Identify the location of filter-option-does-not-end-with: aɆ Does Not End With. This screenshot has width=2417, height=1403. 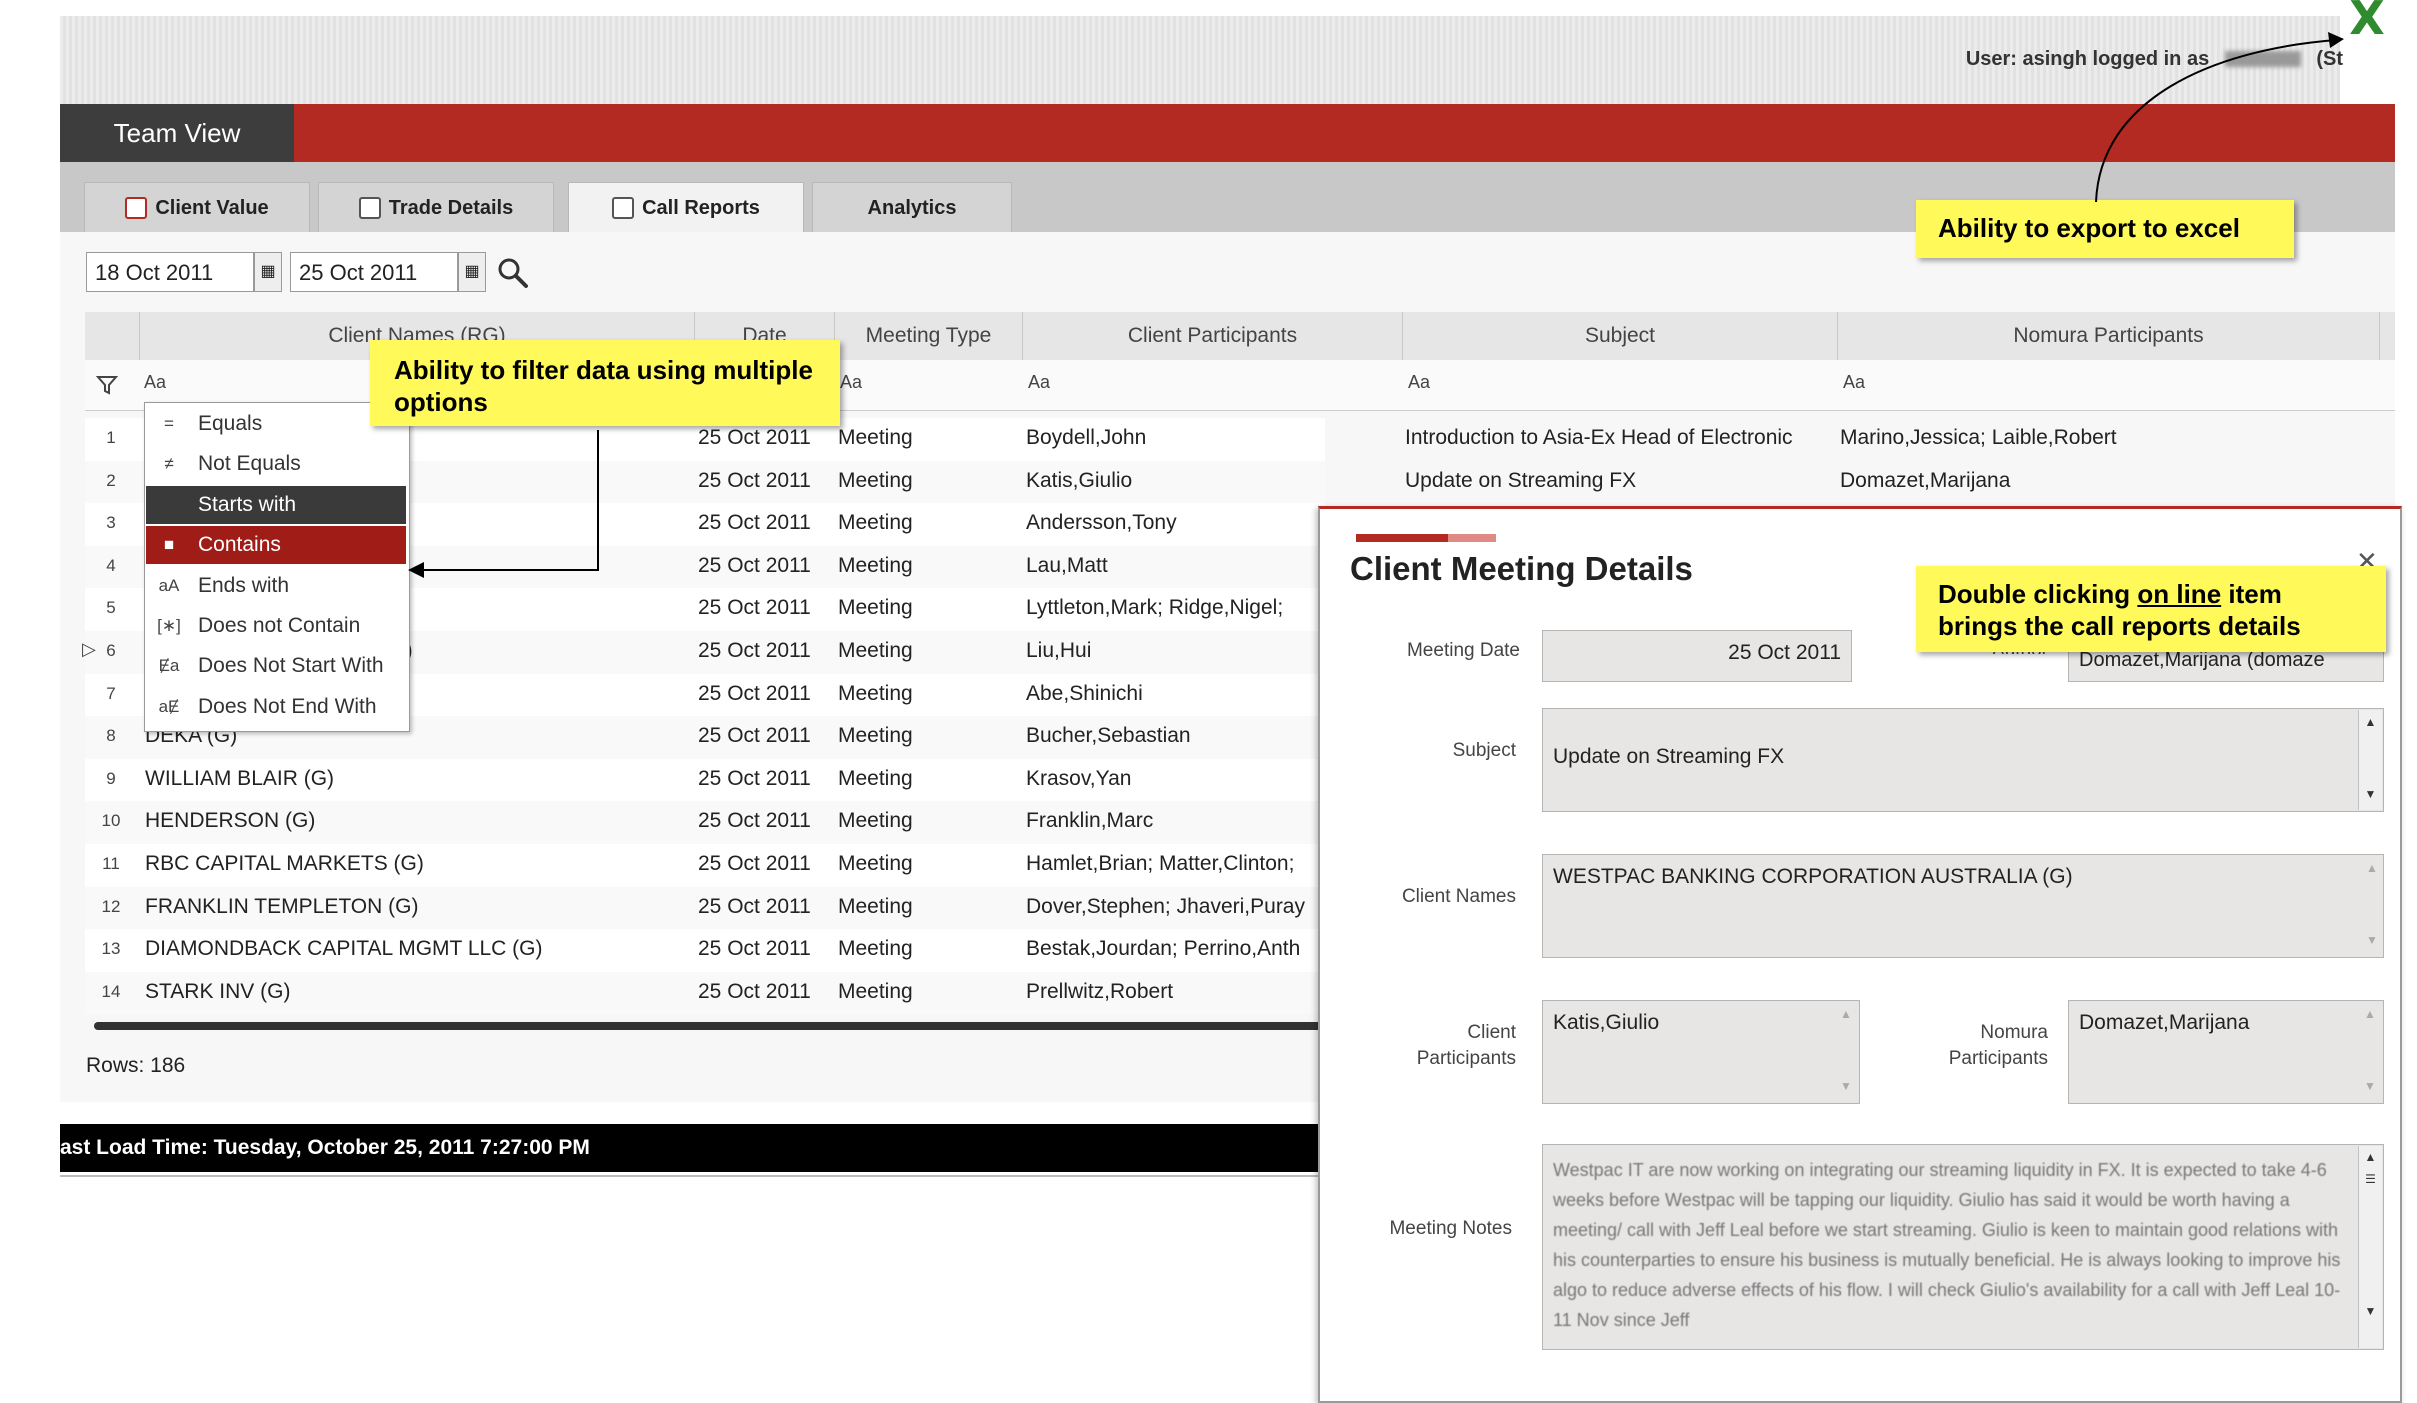
(276, 707).